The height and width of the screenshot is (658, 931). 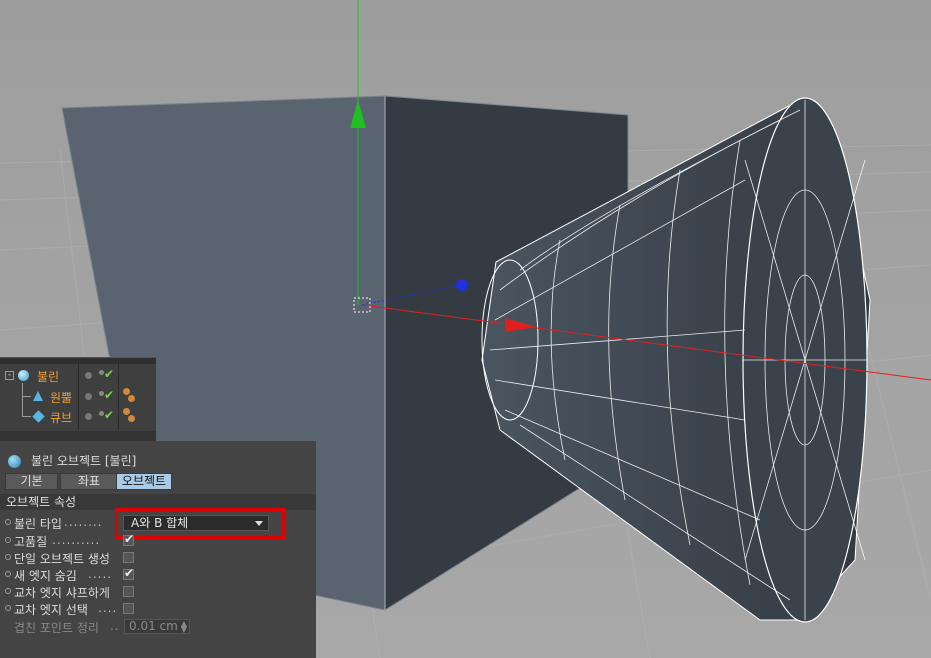 What do you see at coordinates (38, 396) in the screenshot?
I see `cone-icon` at bounding box center [38, 396].